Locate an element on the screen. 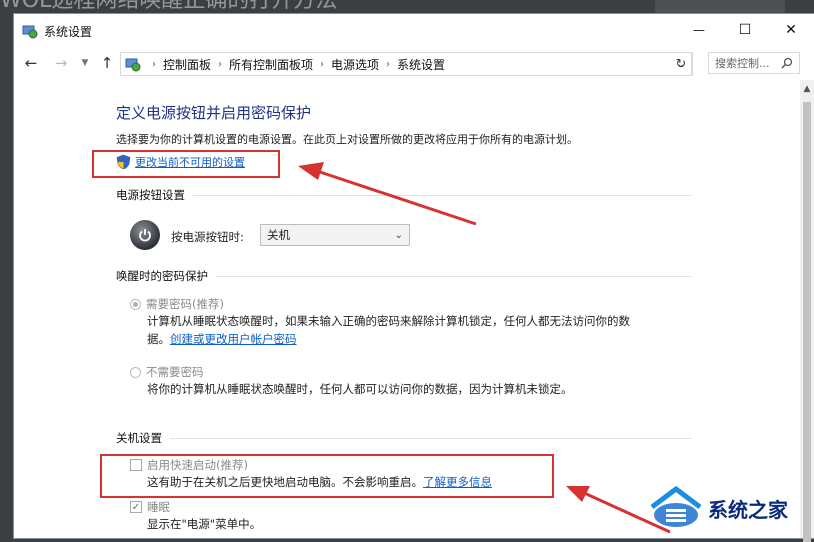  require-password-option: 需要密码(推荐) is located at coordinates (177, 304).